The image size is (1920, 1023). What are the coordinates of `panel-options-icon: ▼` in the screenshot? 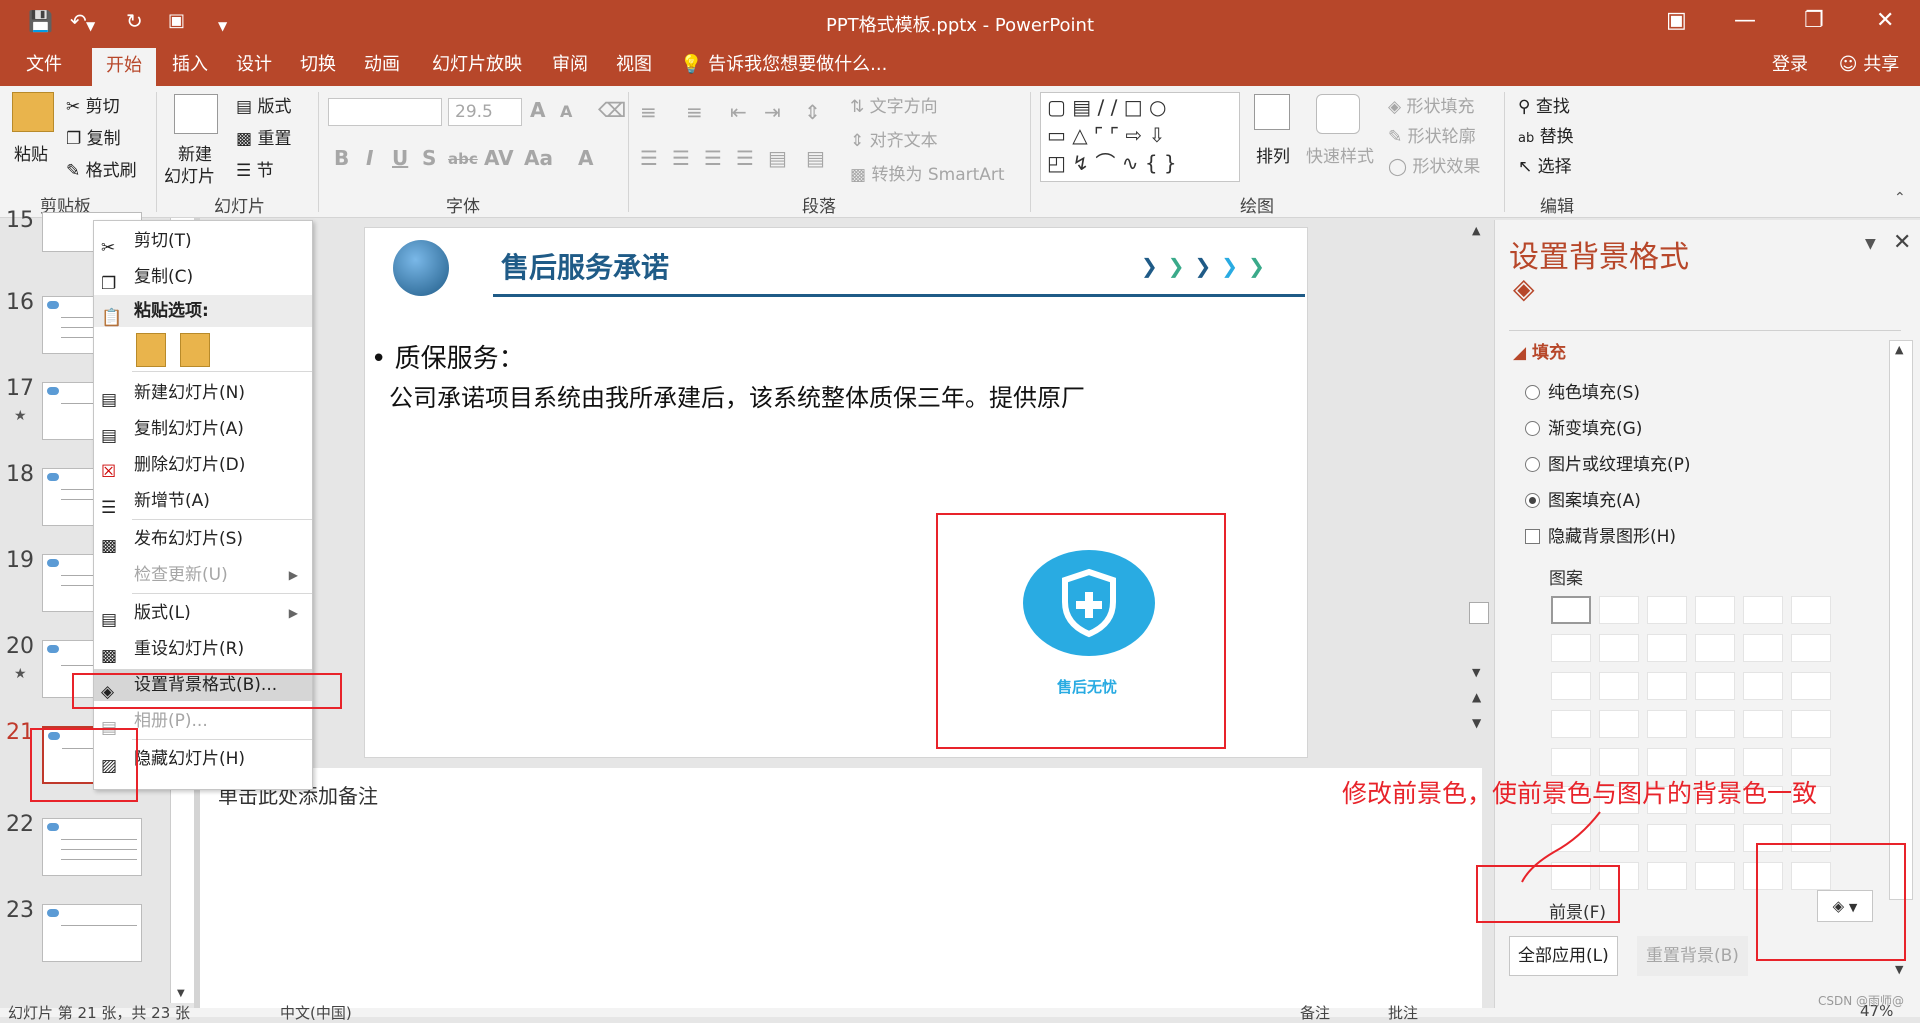 It's located at (1870, 244).